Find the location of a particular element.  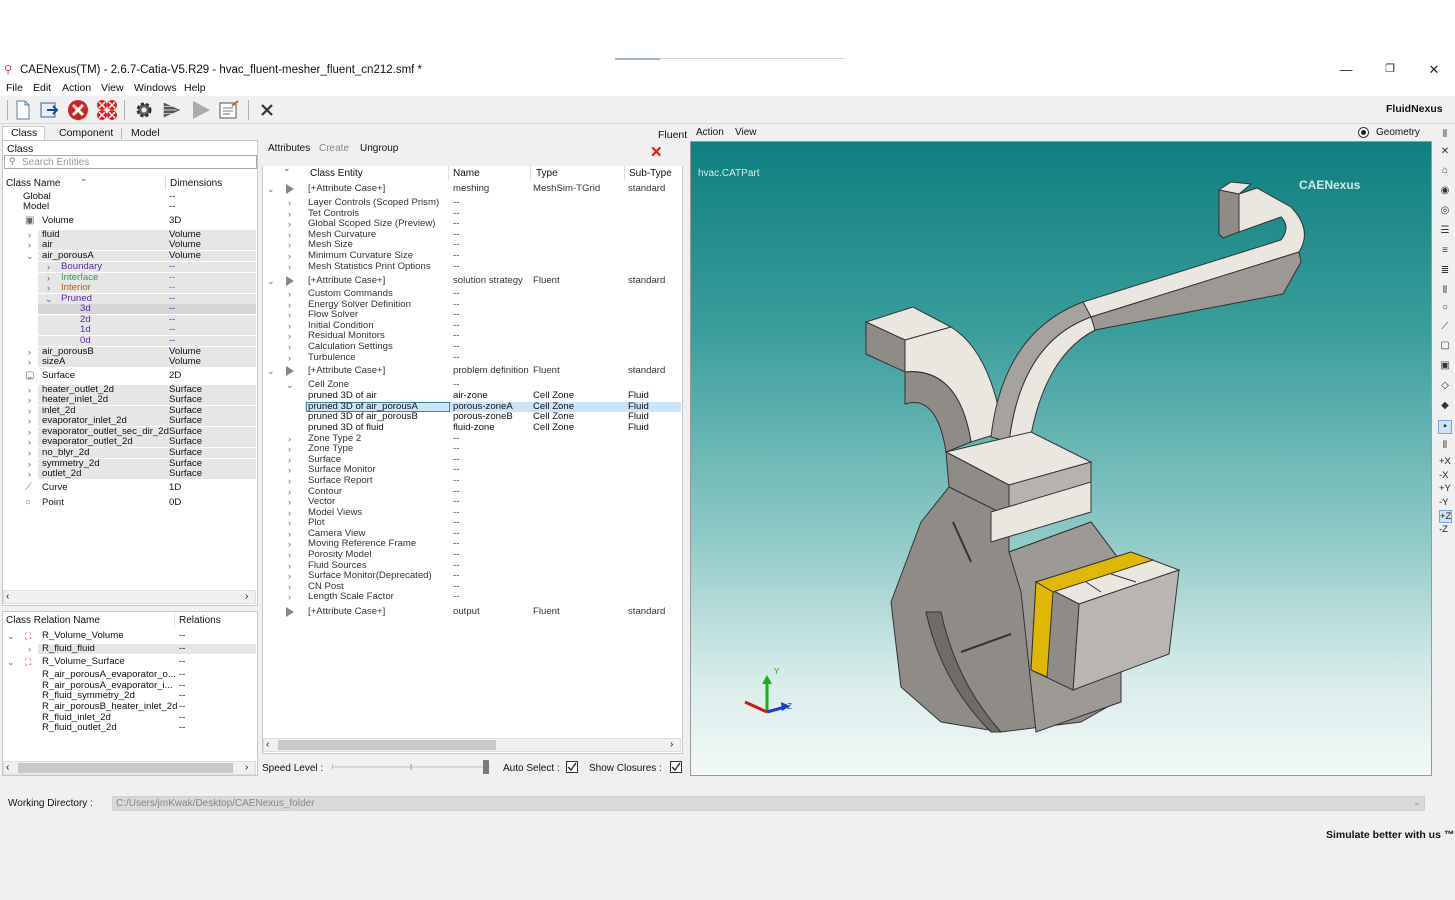

body-icon: ▣ is located at coordinates (1445, 367).